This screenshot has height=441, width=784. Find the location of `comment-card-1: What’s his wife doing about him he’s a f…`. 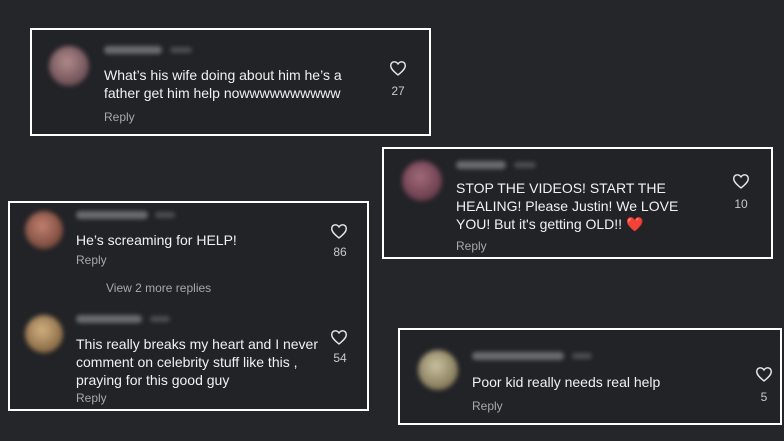

comment-card-1: What’s his wife doing about him he’s a f… is located at coordinates (230, 82).